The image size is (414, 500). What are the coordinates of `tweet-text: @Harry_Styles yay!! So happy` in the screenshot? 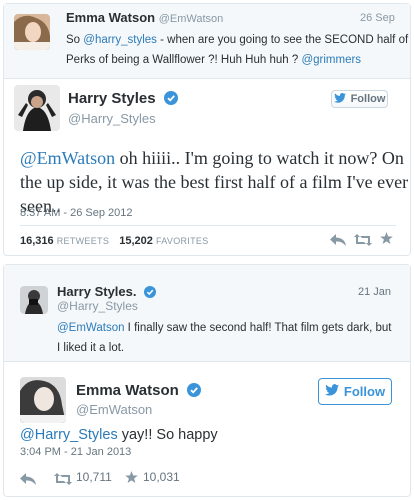 It's located at (119, 435).